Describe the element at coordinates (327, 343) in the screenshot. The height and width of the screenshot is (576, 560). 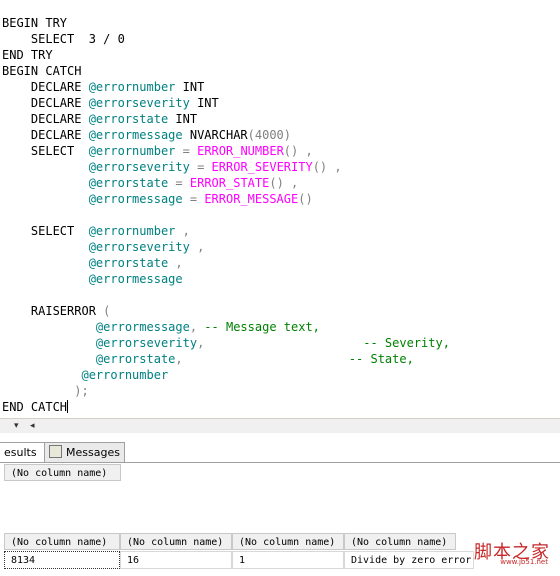
I see `code-token: -- Severity,` at that location.